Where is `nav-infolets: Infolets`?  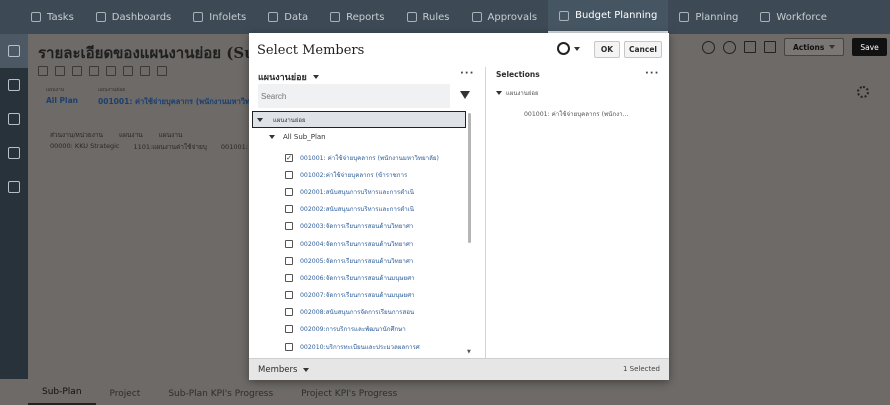
nav-infolets: Infolets is located at coordinates (219, 17).